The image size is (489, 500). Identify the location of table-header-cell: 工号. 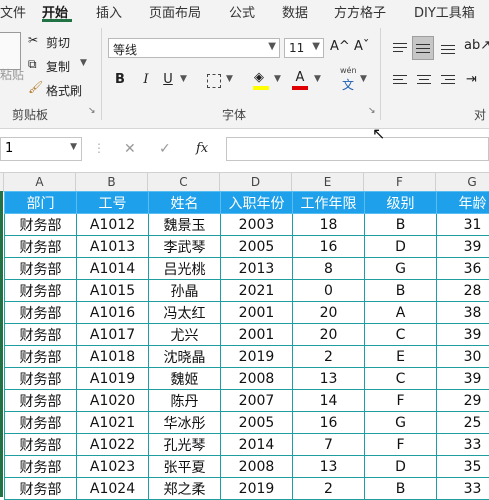
(113, 203).